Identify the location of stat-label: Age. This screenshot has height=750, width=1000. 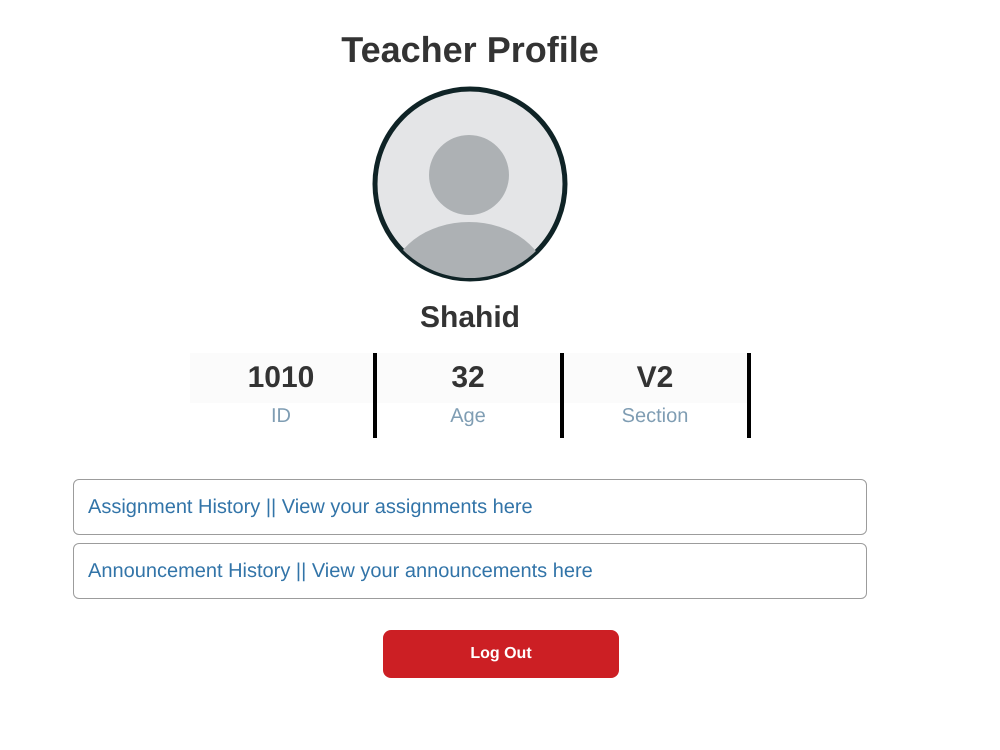
(468, 416).